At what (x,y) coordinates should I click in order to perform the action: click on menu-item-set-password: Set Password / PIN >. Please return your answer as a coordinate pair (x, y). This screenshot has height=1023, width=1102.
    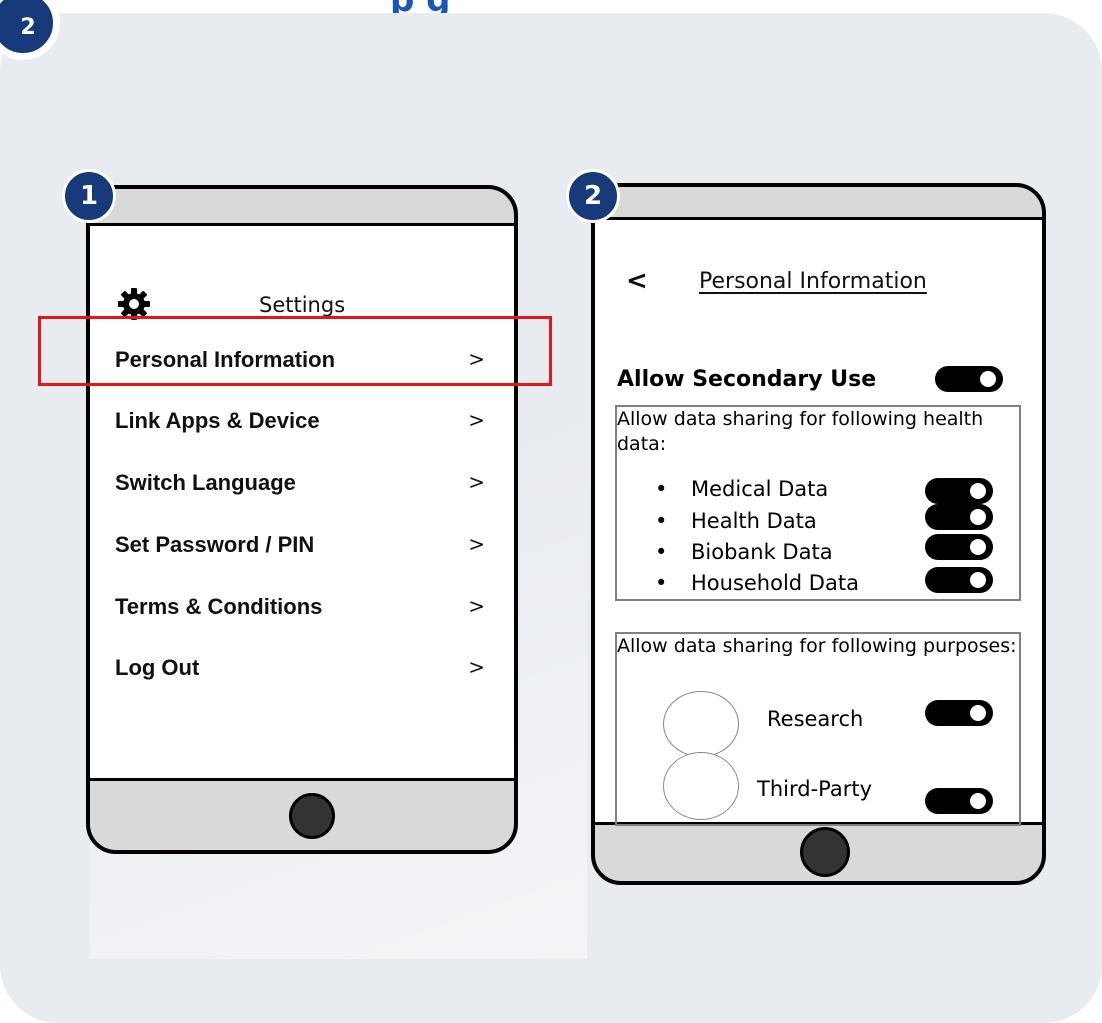
    Looking at the image, I should click on (300, 547).